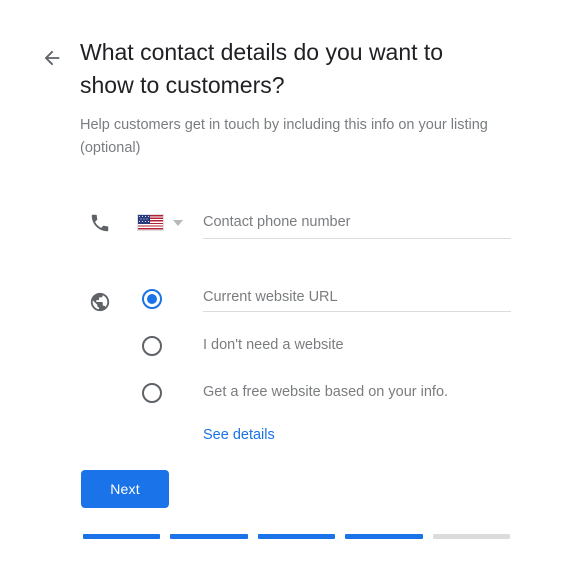 Image resolution: width=580 pixels, height=576 pixels. What do you see at coordinates (357, 222) in the screenshot?
I see `contact-phone-input` at bounding box center [357, 222].